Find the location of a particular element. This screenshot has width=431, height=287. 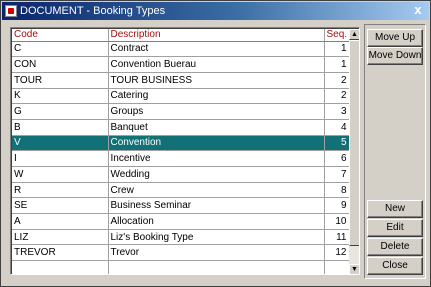

table-row: V Convention 5 is located at coordinates (181, 143).